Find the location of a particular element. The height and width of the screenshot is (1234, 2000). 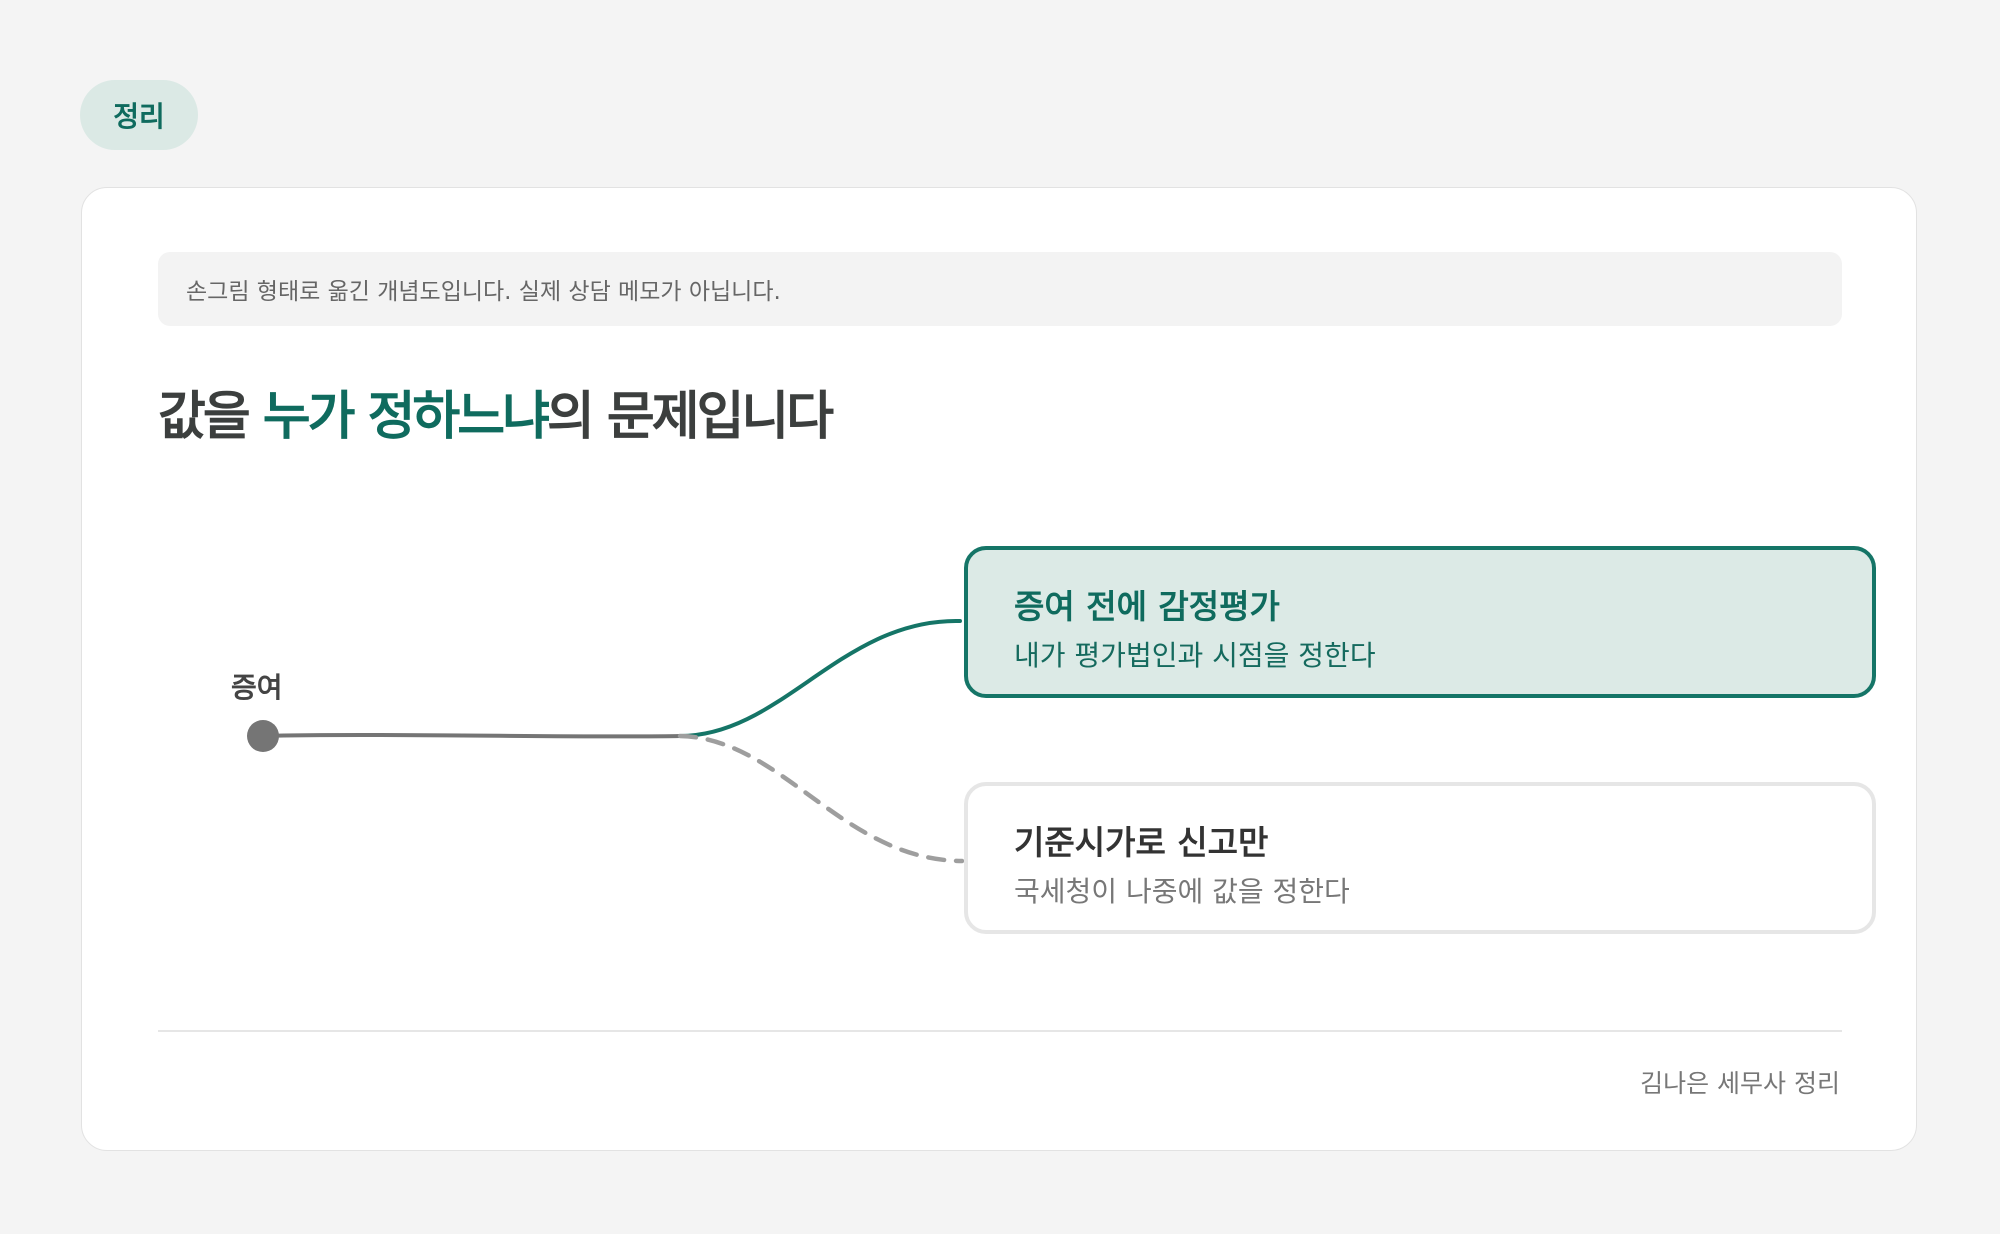

primary-branch-line is located at coordinates (820, 678).